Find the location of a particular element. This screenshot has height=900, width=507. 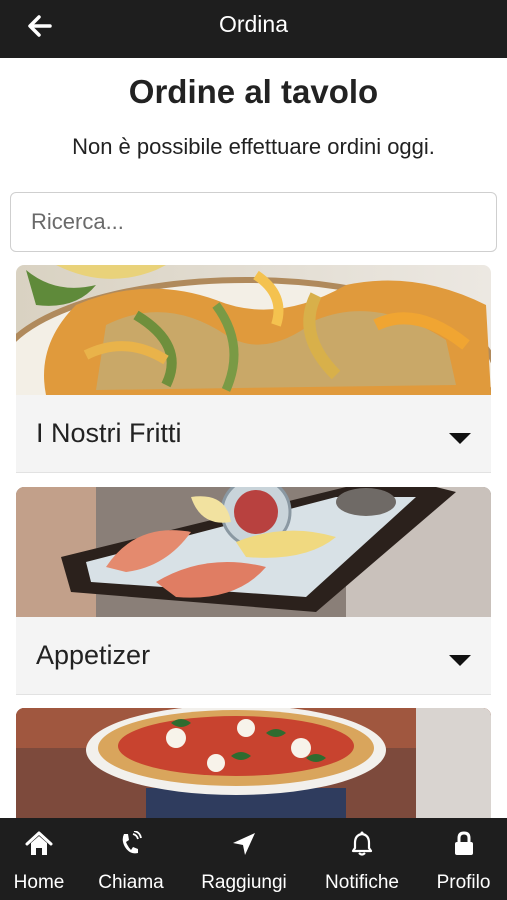

category-card-pizza is located at coordinates (253, 763).